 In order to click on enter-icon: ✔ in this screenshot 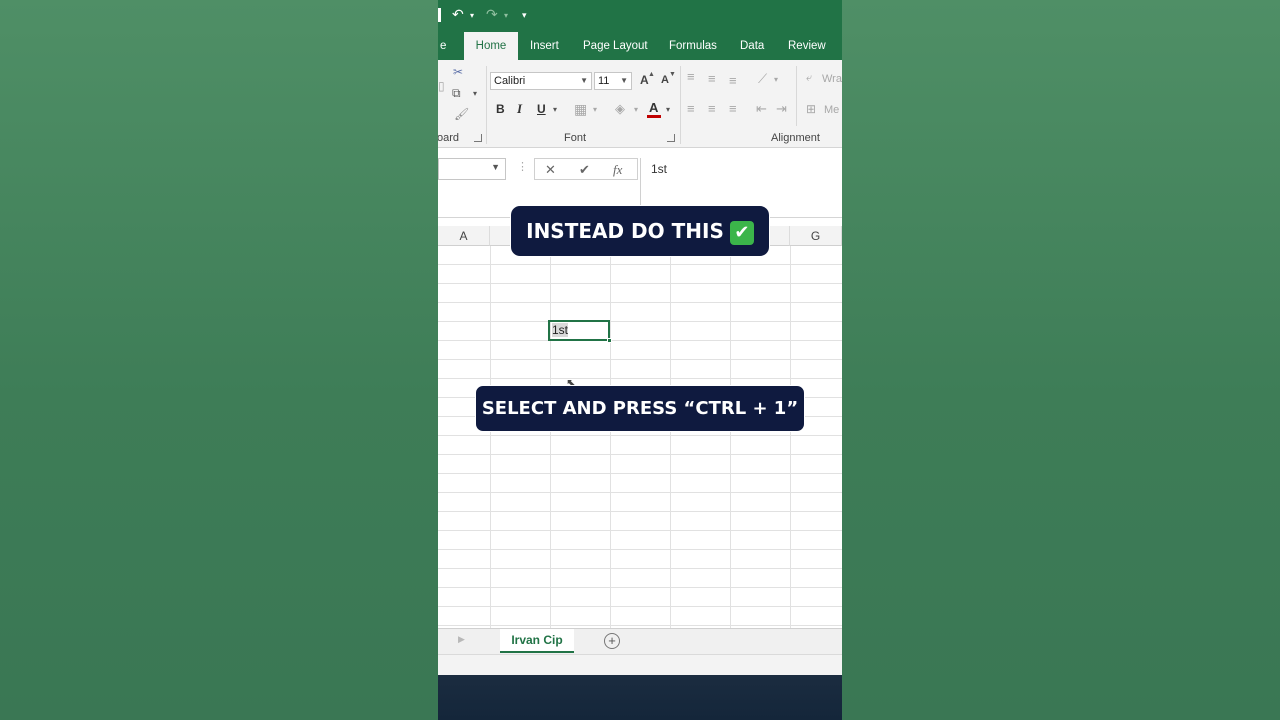, I will do `click(584, 170)`.